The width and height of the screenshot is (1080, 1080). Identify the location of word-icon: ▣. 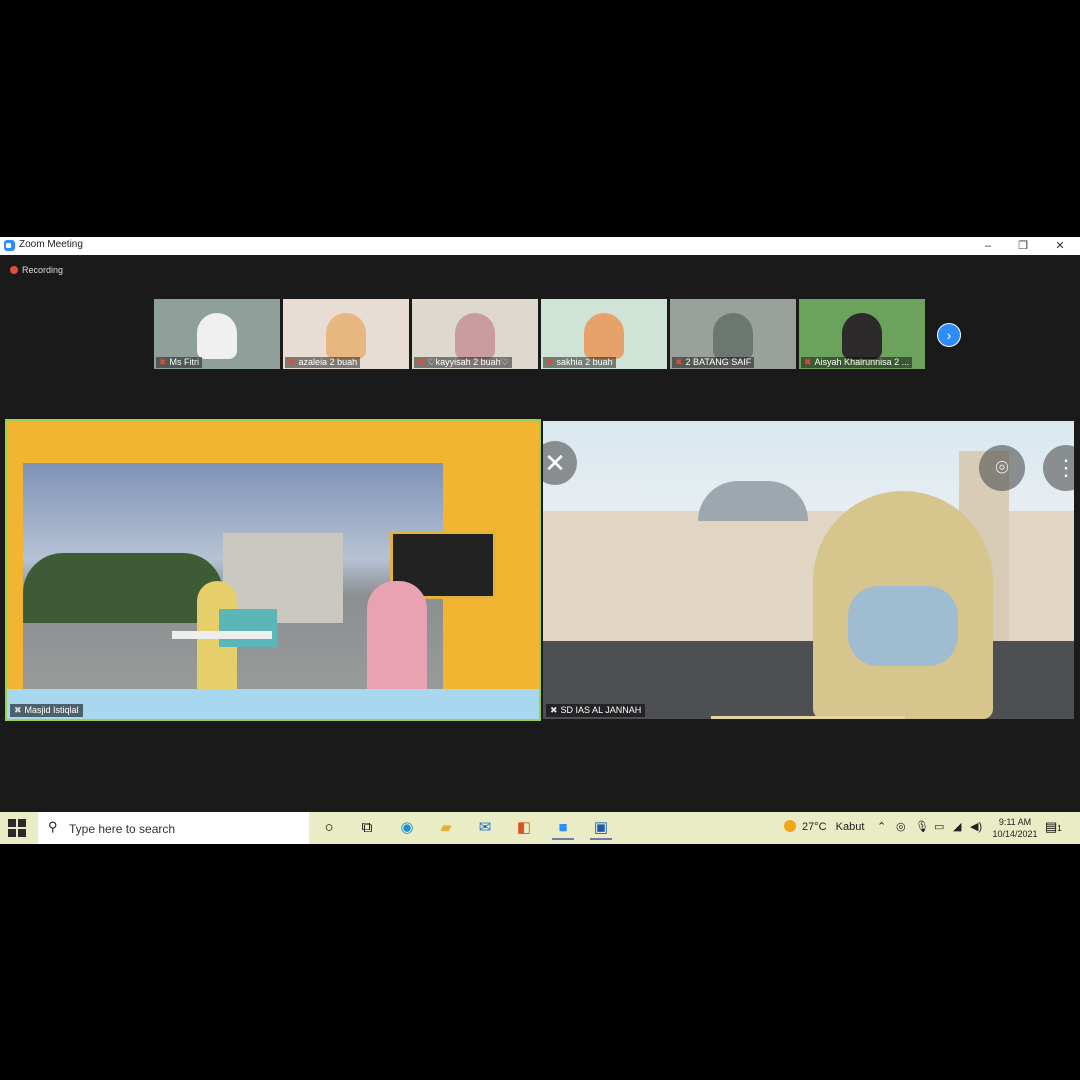
(601, 829).